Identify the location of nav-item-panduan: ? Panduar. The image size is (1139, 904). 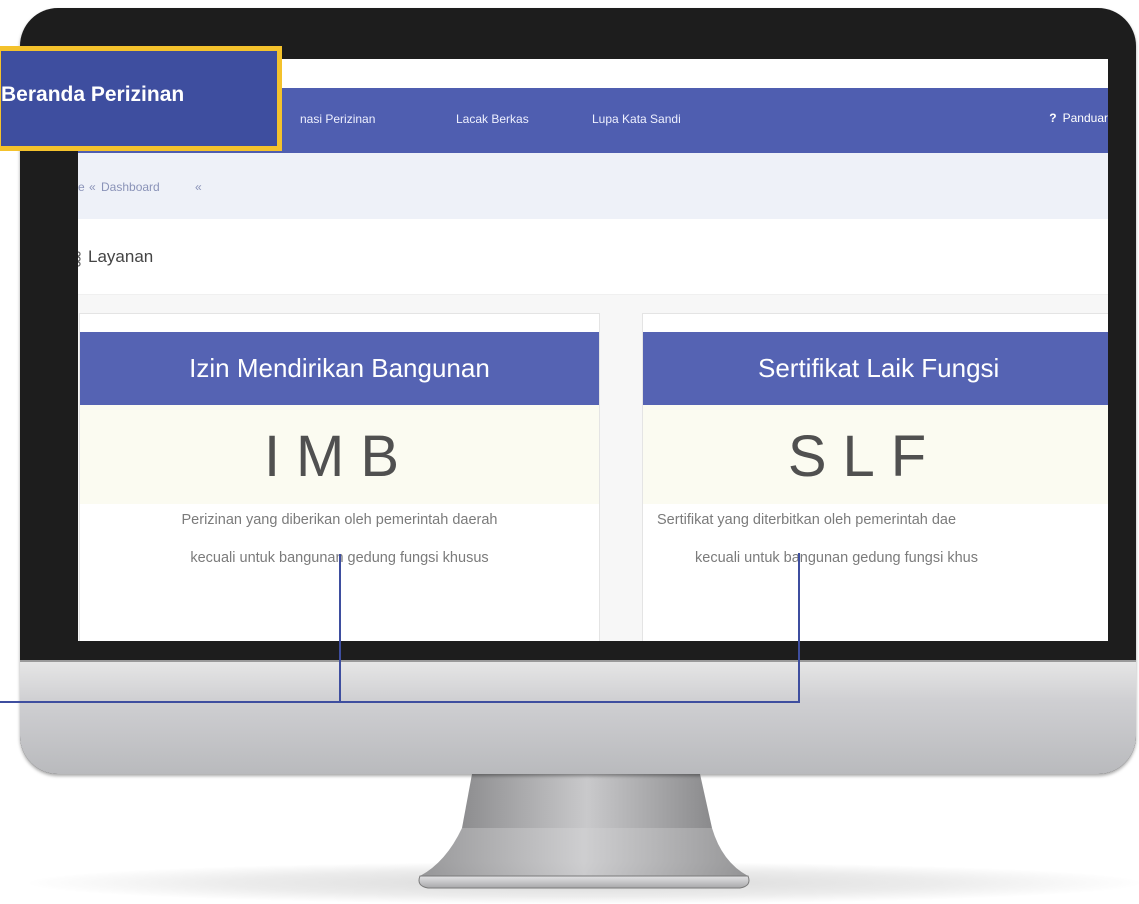
(1078, 118).